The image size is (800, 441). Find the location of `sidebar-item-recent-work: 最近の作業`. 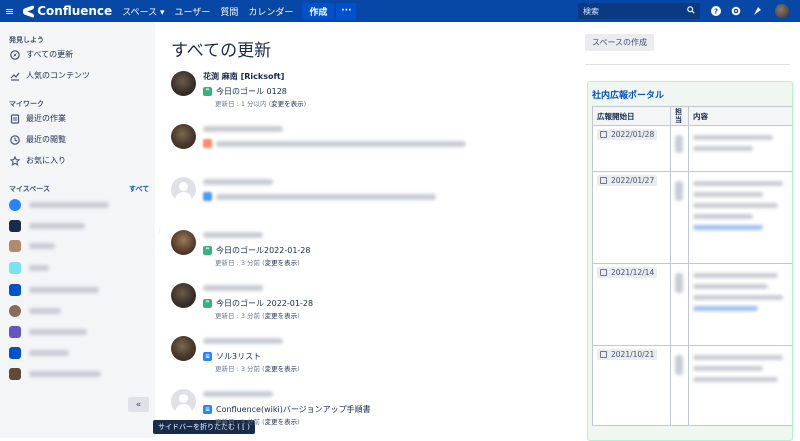

sidebar-item-recent-work: 最近の作業 is located at coordinates (37, 118).